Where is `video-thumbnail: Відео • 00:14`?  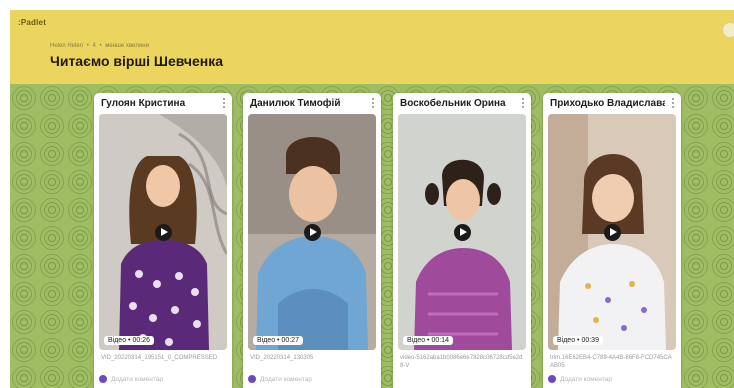
video-thumbnail: Відео • 00:14 is located at coordinates (462, 232).